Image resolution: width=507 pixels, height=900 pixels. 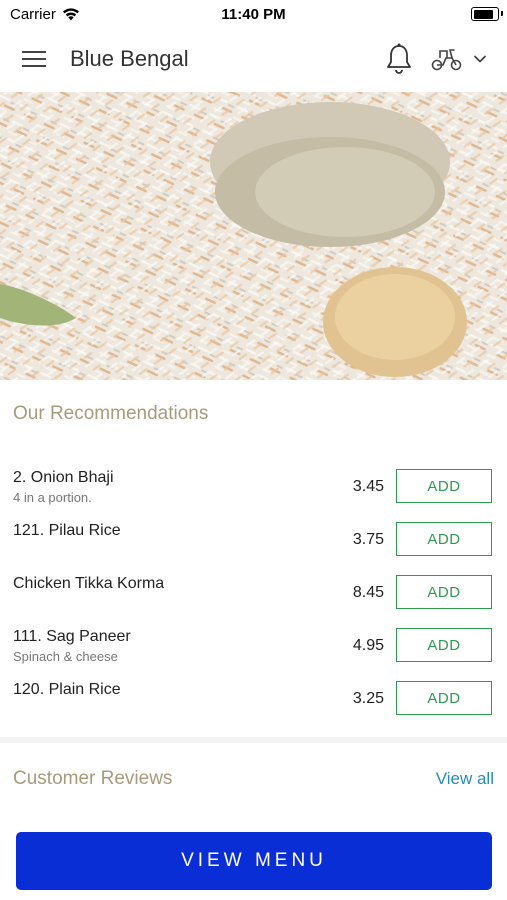 I want to click on item-price: 3.25, so click(x=368, y=698).